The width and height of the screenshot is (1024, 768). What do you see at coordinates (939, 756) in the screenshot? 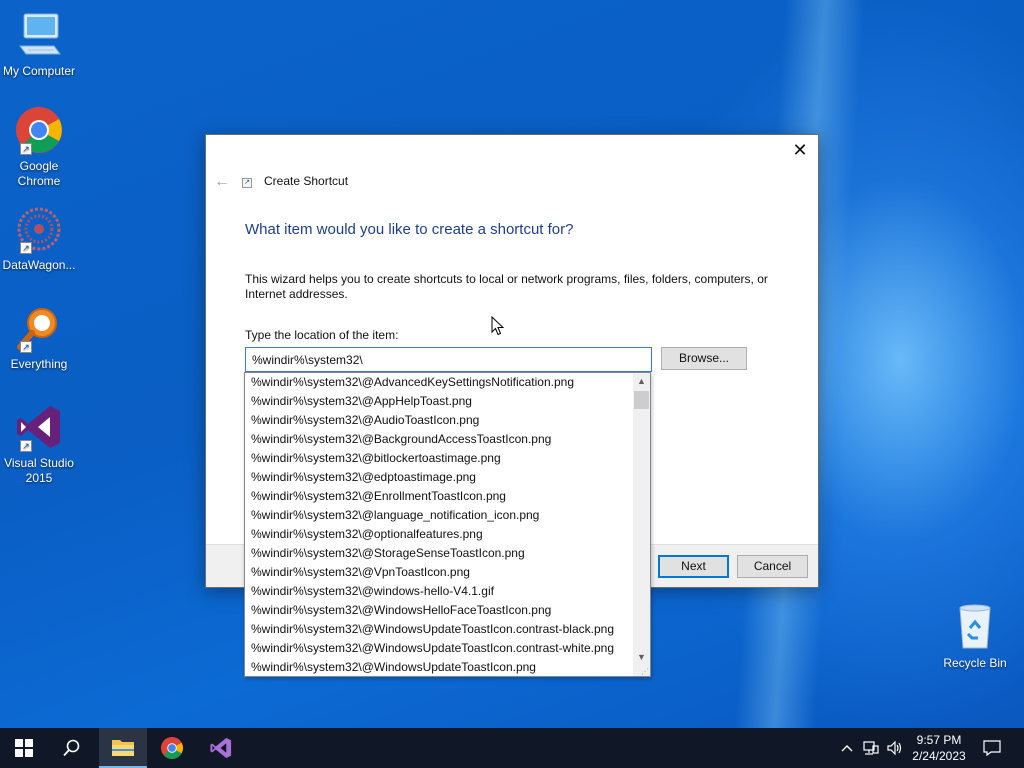
I see `clock-date: 2/24/2023` at bounding box center [939, 756].